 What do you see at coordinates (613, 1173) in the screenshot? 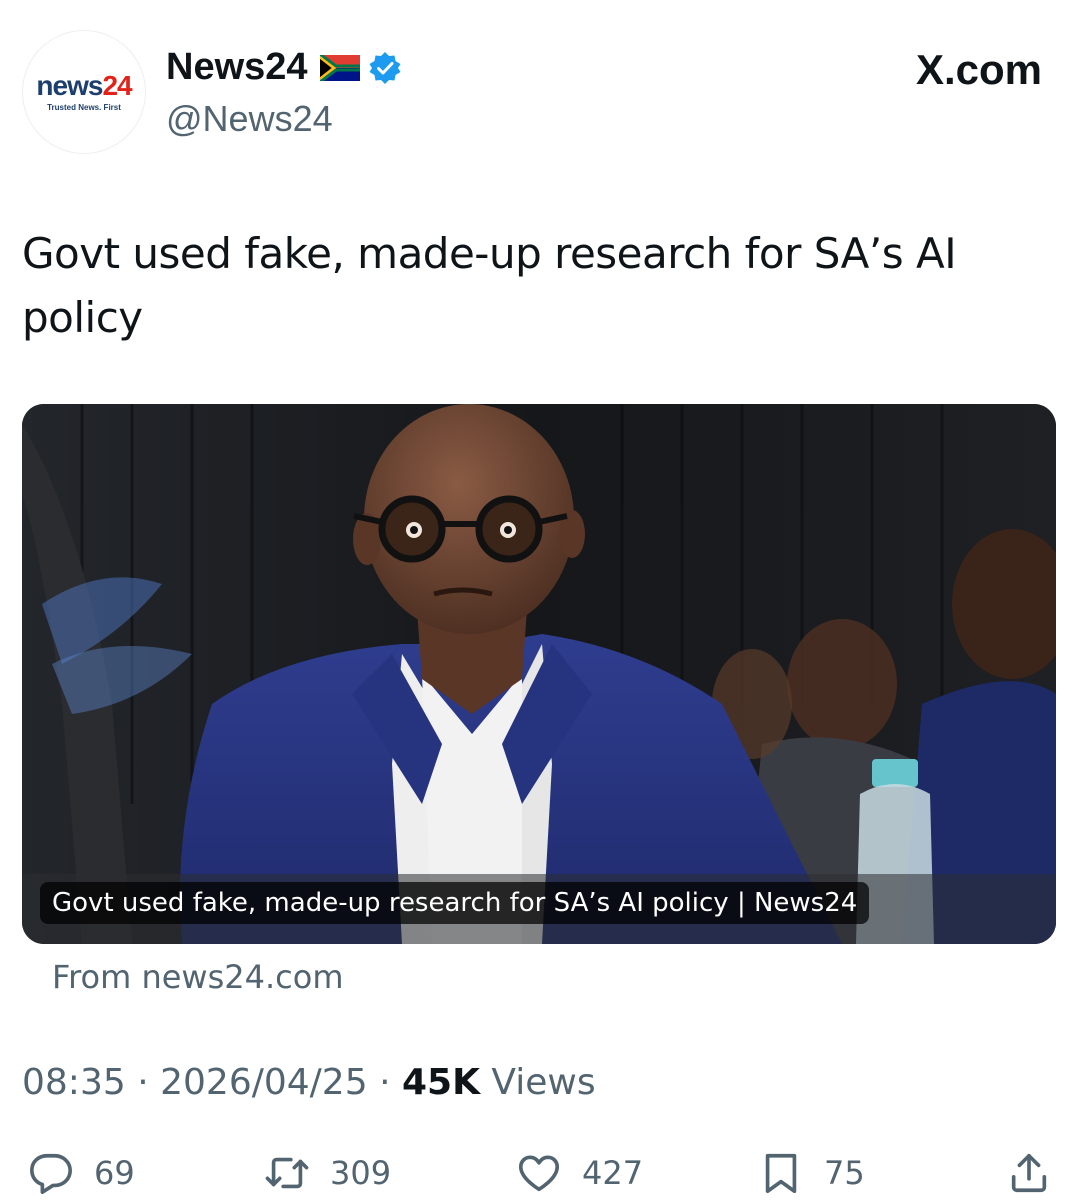
I see `like-count: 427` at bounding box center [613, 1173].